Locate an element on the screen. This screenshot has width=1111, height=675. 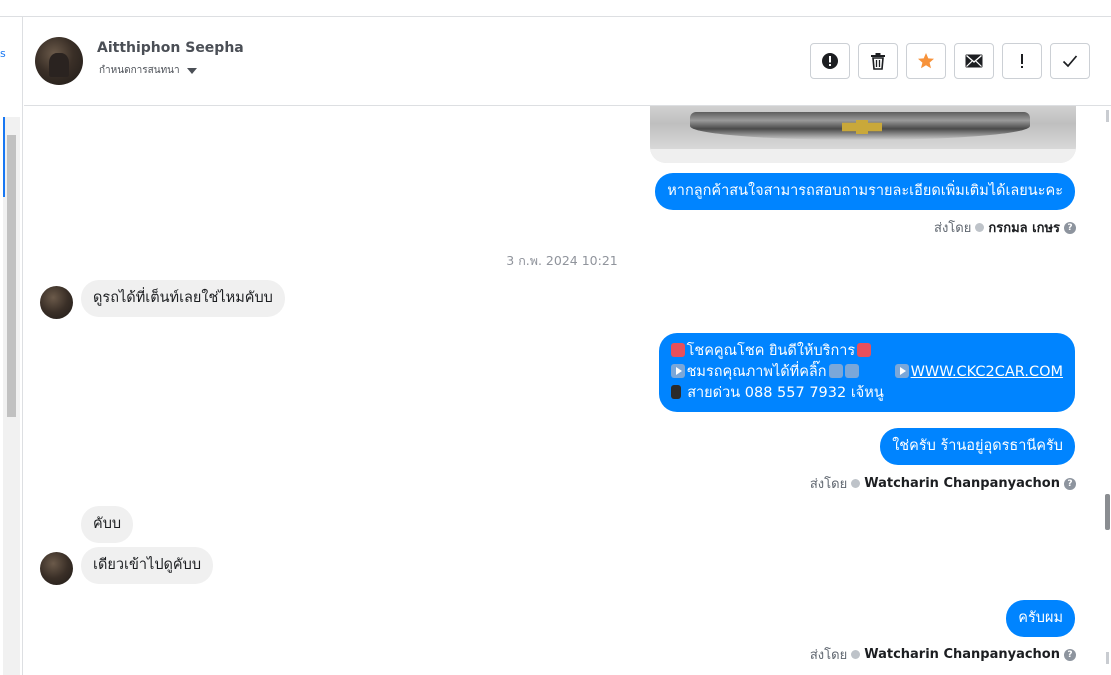
delete-button is located at coordinates (878, 61).